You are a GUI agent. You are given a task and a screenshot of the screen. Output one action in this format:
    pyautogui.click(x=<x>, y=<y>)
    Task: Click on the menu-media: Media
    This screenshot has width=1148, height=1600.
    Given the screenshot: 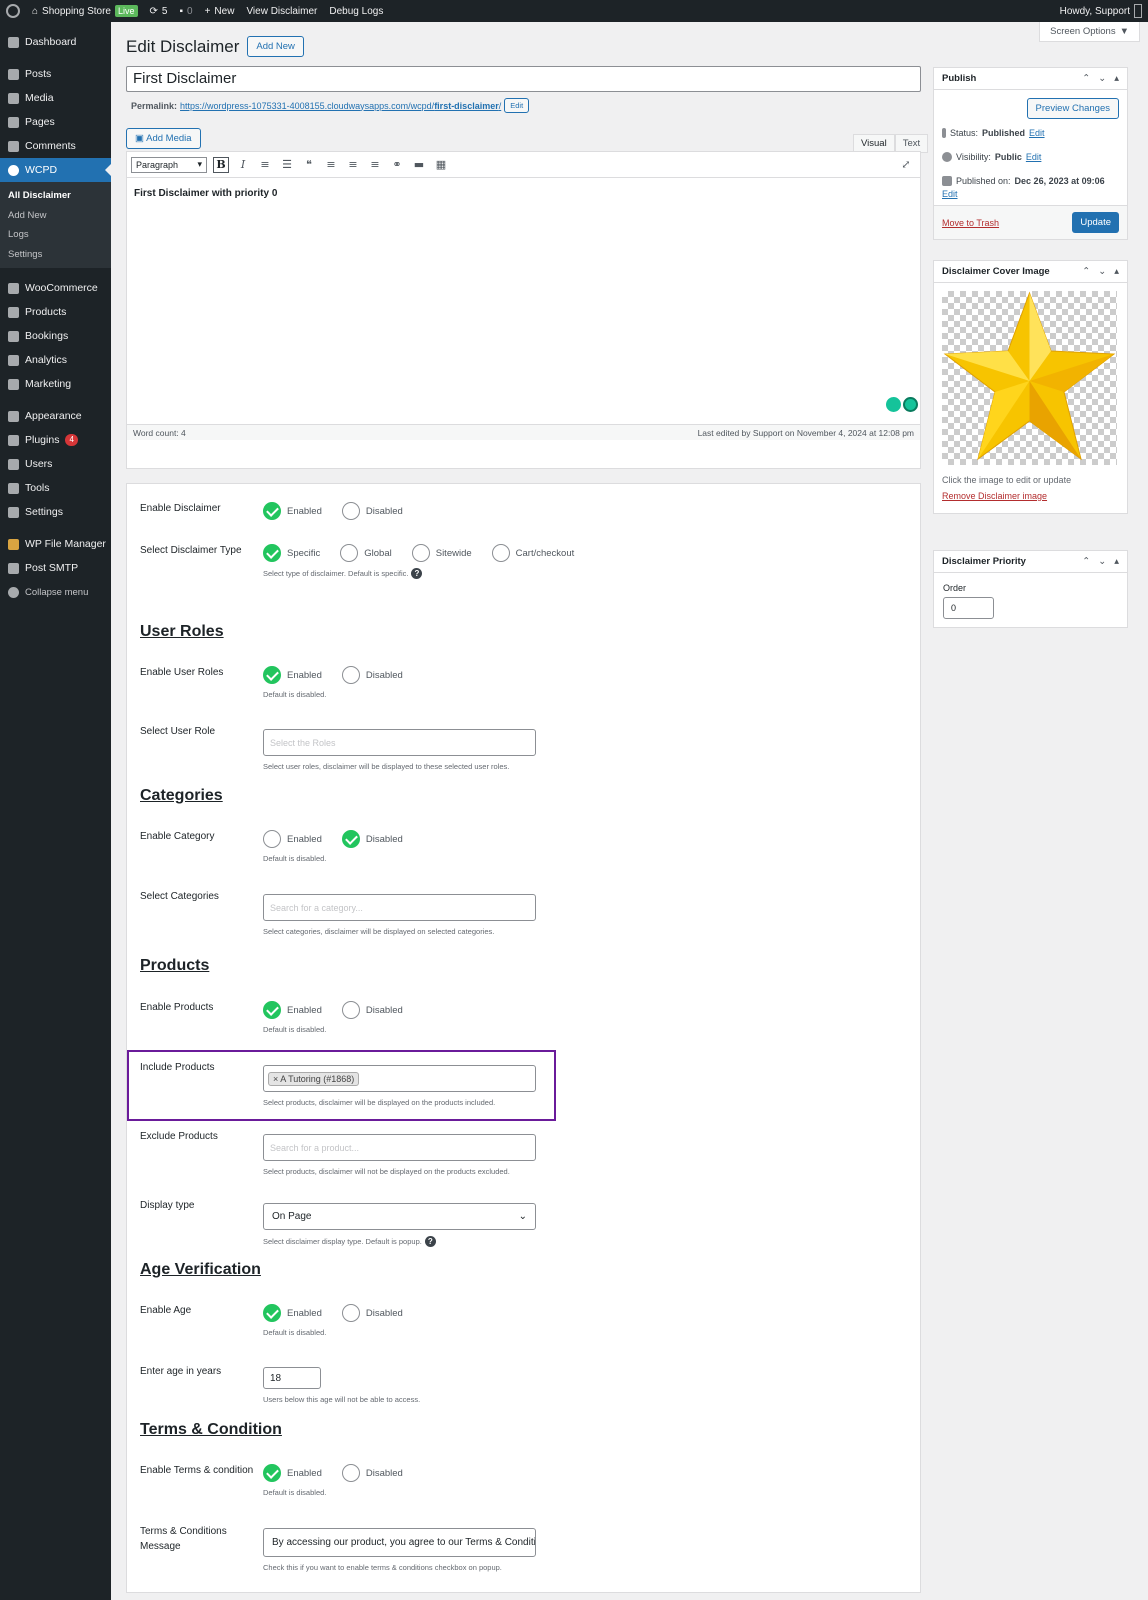 What is the action you would take?
    pyautogui.click(x=55, y=98)
    